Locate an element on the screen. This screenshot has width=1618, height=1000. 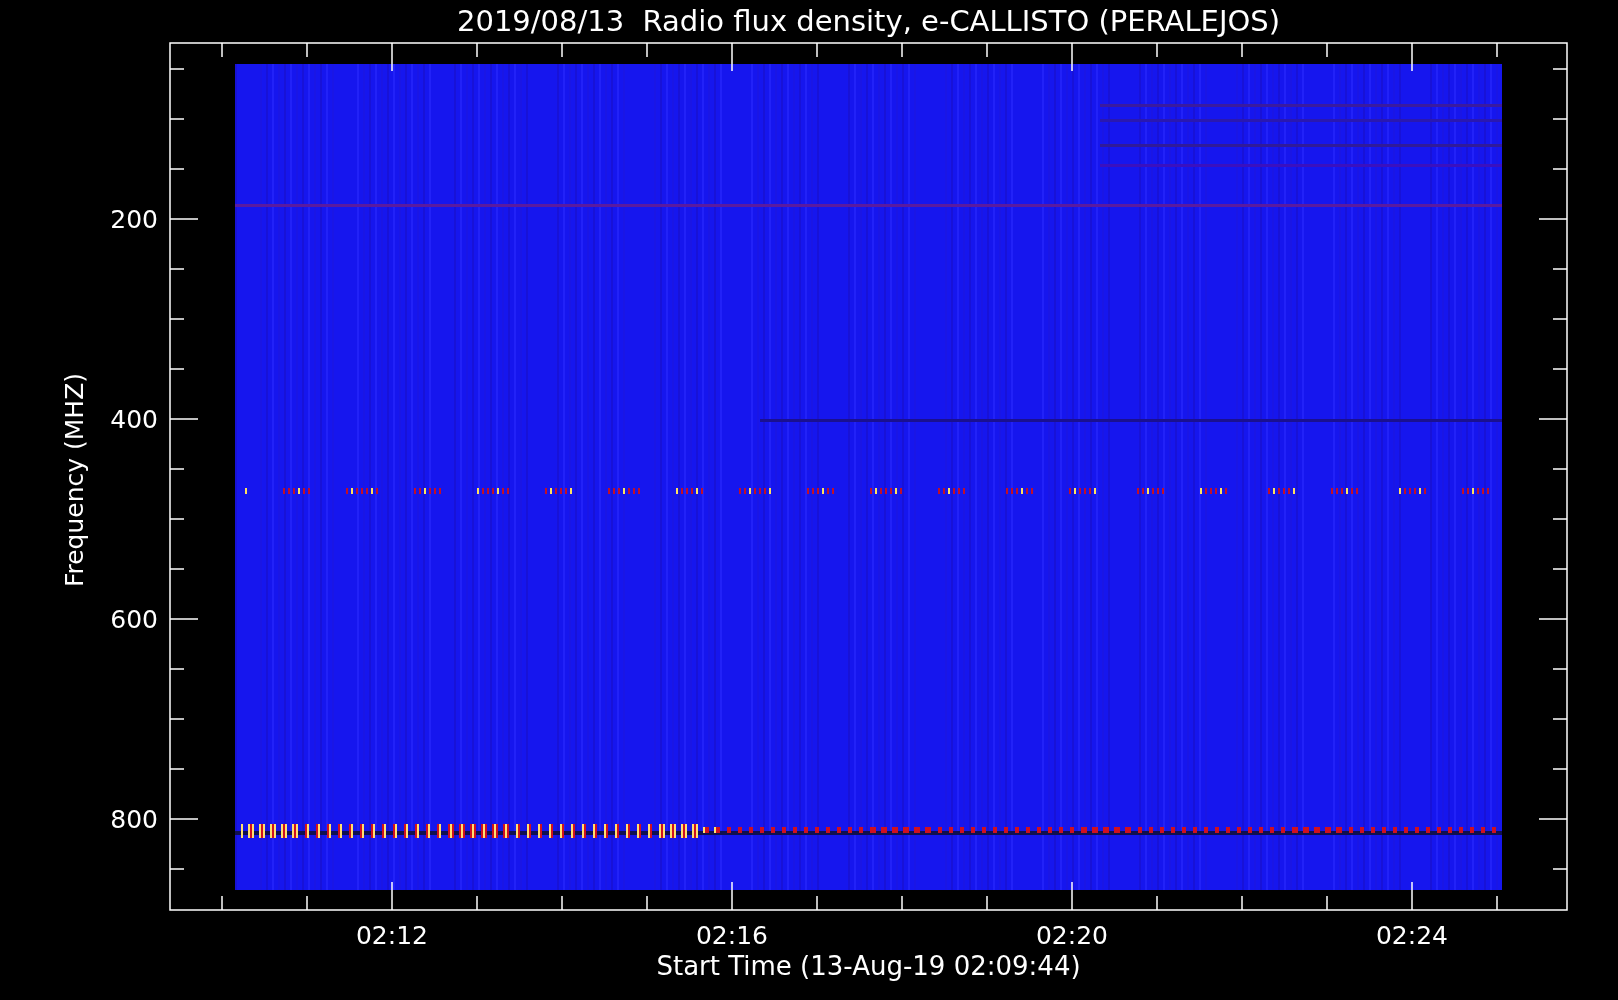
tick-label: 200 is located at coordinates (134, 219).